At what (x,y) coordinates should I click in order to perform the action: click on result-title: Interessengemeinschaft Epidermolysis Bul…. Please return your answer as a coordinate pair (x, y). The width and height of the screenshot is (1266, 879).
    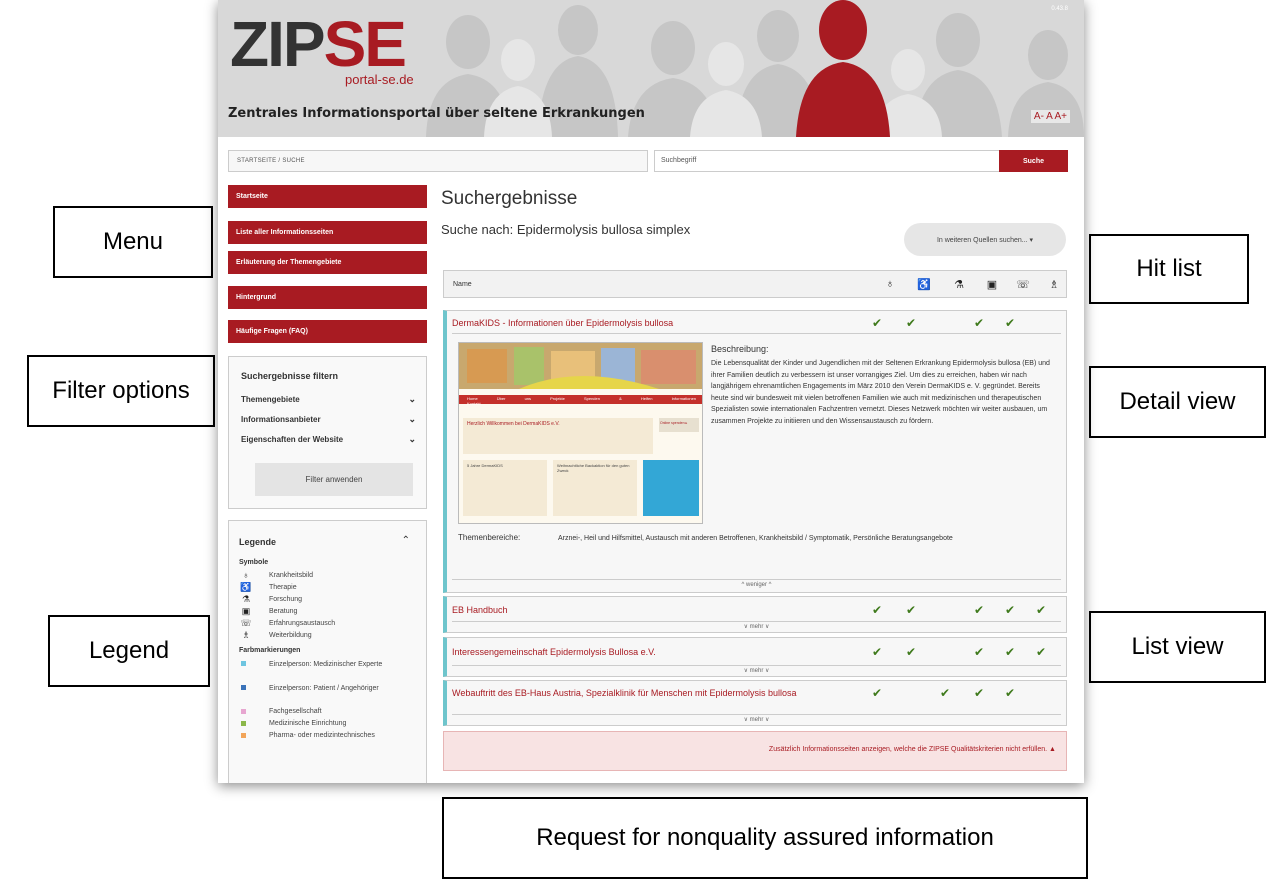
    Looking at the image, I should click on (554, 652).